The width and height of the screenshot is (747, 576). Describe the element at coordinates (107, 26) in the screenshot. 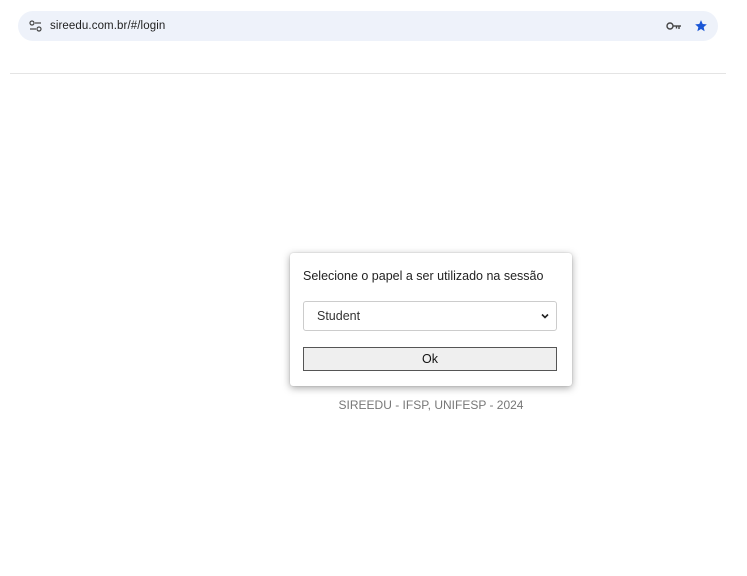

I see `url-text: sireedu.com.br/#/login` at that location.